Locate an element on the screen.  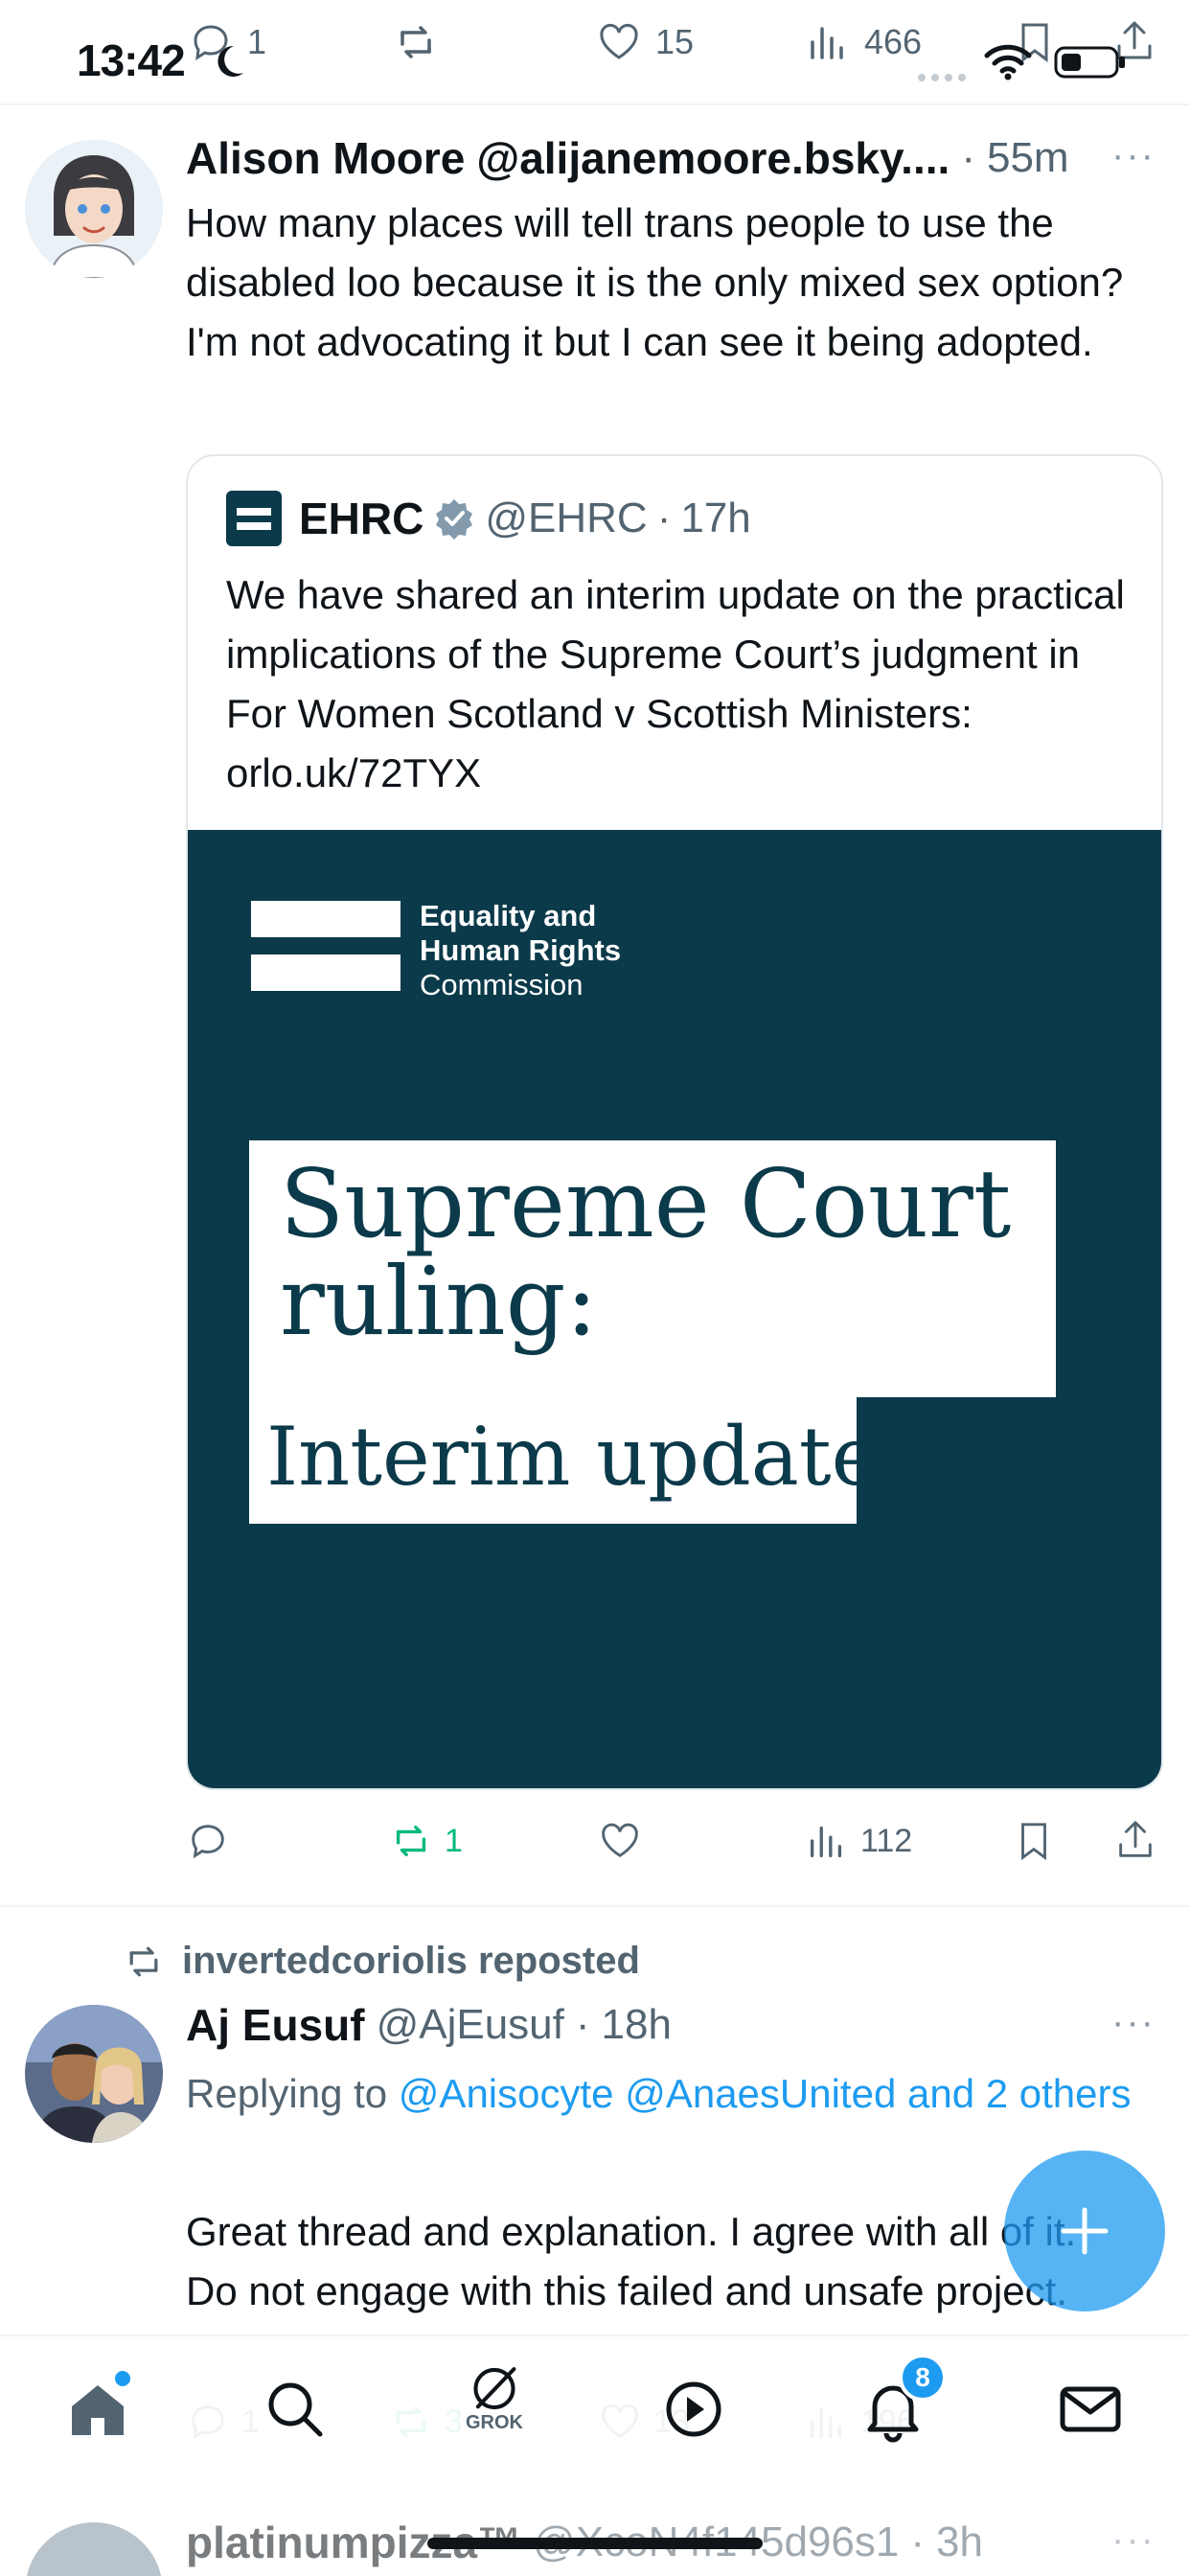
avatar-alison-moore is located at coordinates (94, 209).